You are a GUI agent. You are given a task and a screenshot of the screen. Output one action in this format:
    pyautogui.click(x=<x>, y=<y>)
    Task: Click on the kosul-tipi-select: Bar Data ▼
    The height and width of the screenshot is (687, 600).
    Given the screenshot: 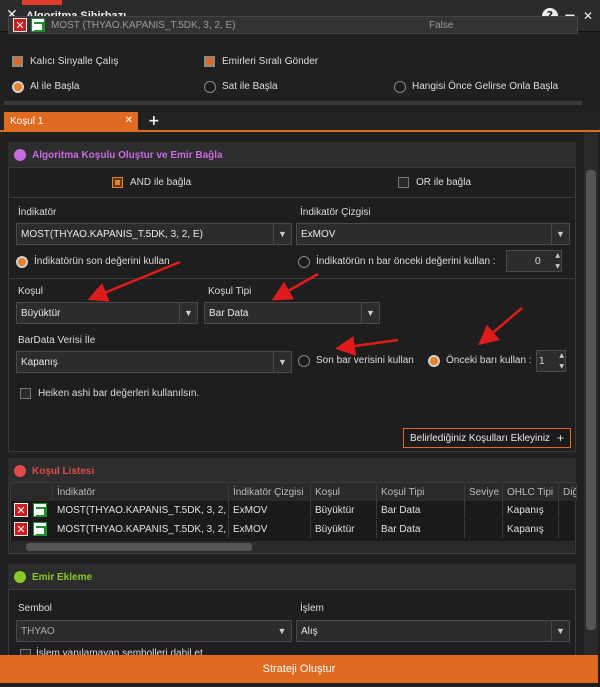 What is the action you would take?
    pyautogui.click(x=292, y=313)
    